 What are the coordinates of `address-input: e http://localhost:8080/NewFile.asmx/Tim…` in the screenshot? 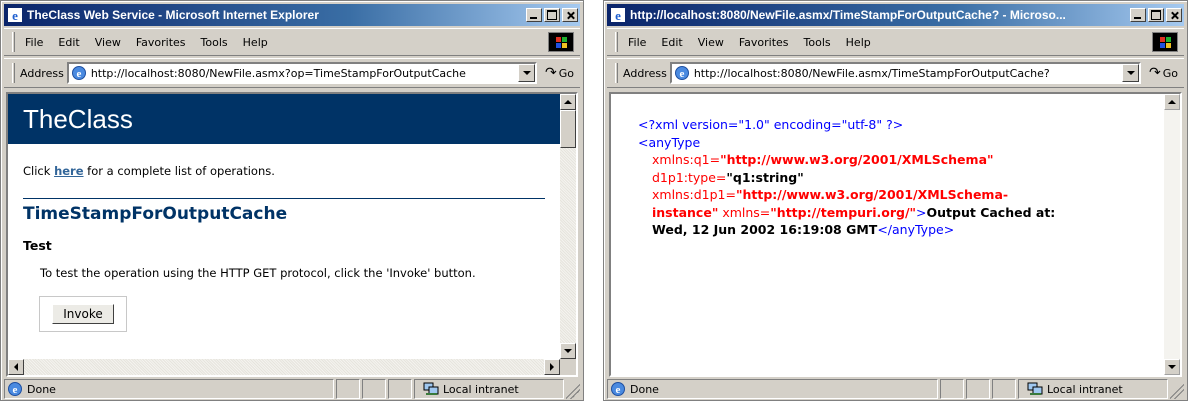 It's located at (905, 73).